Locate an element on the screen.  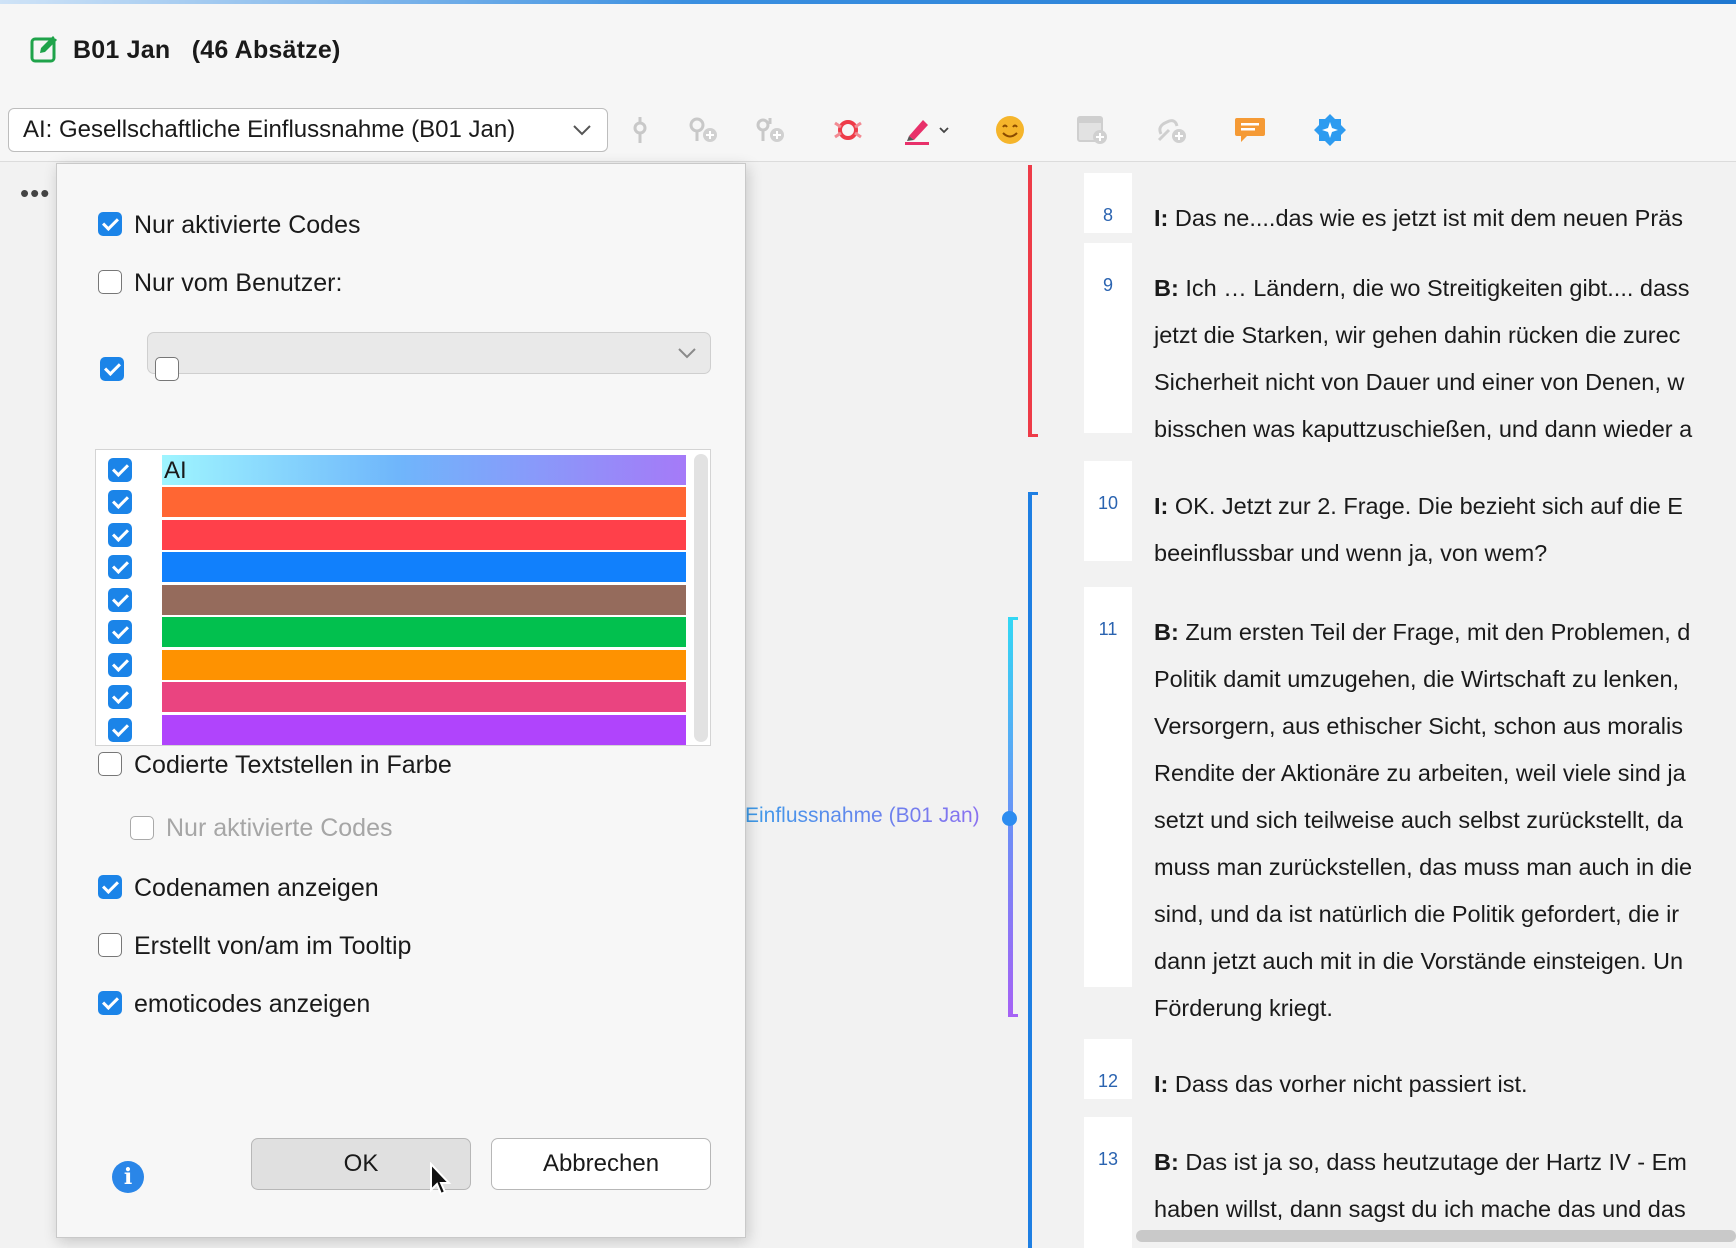
color-swatch-green is located at coordinates (424, 632).